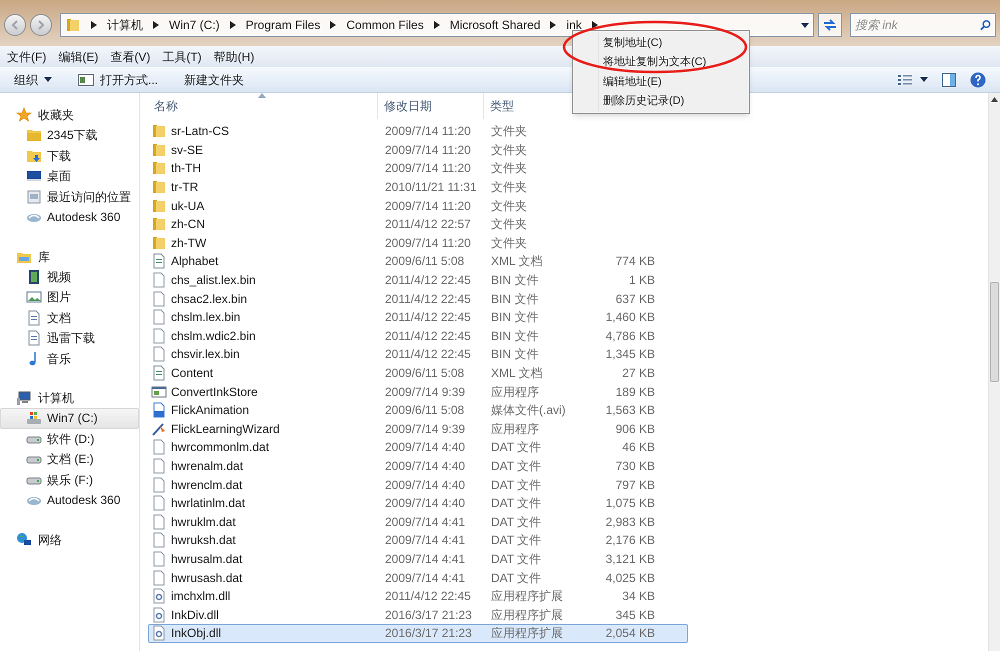 The height and width of the screenshot is (651, 1000). What do you see at coordinates (69, 398) in the screenshot?
I see `nav-group-header: 计算机` at bounding box center [69, 398].